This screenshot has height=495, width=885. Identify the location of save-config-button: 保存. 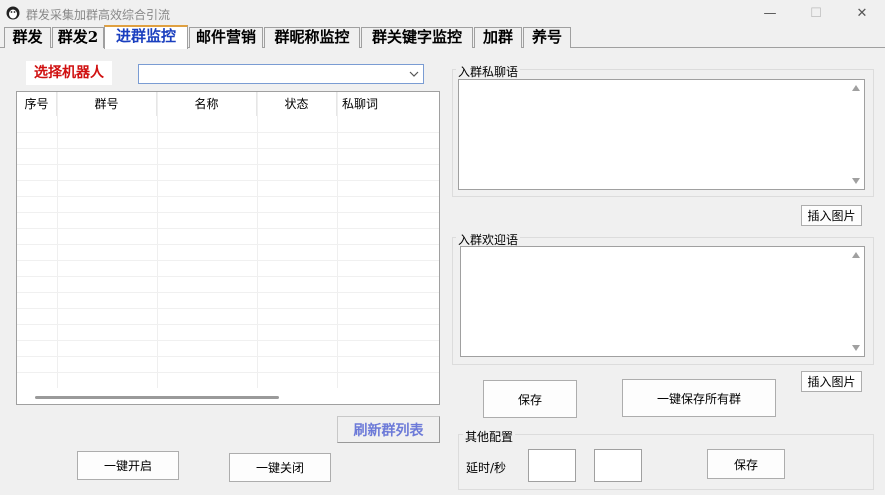
(746, 464).